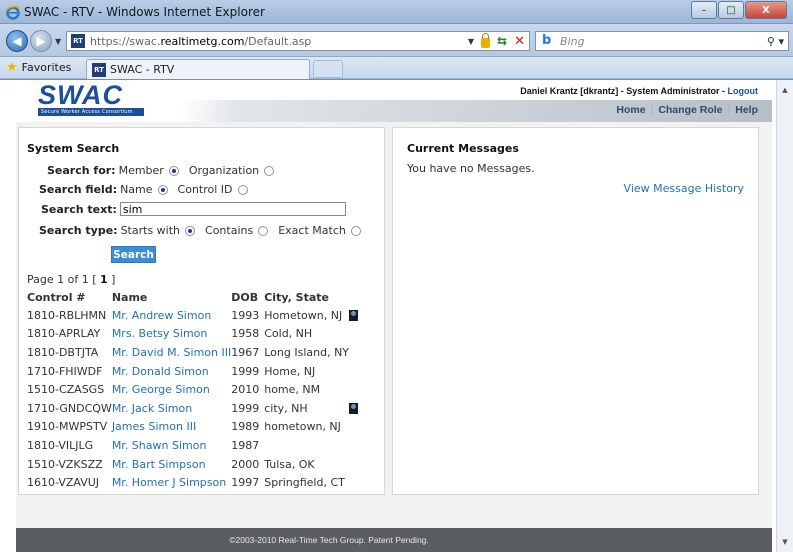 The width and height of the screenshot is (793, 552). What do you see at coordinates (269, 170) in the screenshot?
I see `radio-organization` at bounding box center [269, 170].